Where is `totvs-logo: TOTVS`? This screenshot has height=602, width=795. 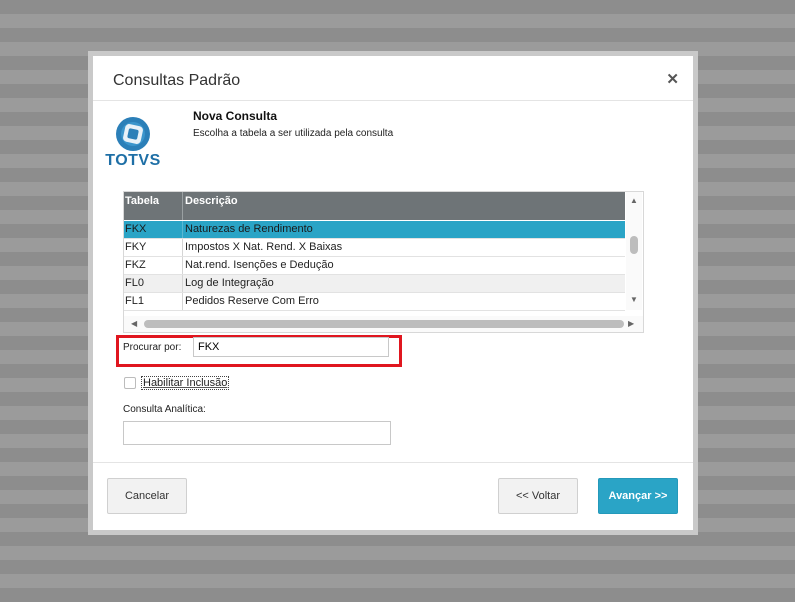
totvs-logo: TOTVS is located at coordinates (133, 142).